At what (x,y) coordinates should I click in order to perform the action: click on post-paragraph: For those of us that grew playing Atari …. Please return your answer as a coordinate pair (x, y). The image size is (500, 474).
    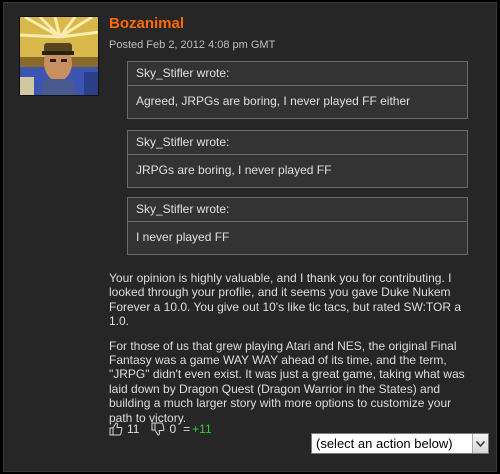
    Looking at the image, I should click on (287, 381).